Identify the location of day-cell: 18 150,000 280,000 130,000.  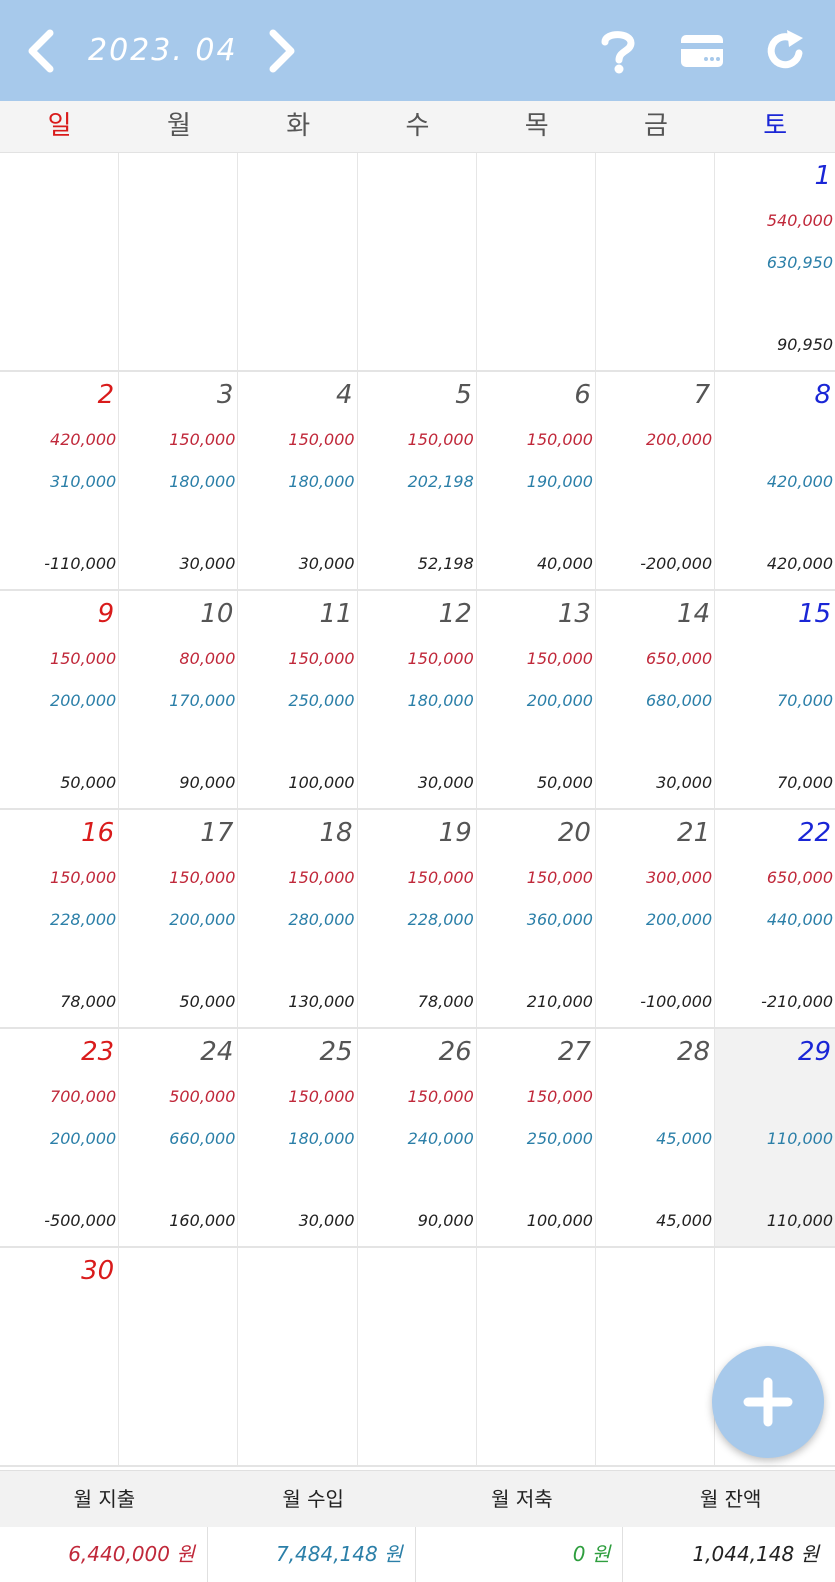
(298, 918).